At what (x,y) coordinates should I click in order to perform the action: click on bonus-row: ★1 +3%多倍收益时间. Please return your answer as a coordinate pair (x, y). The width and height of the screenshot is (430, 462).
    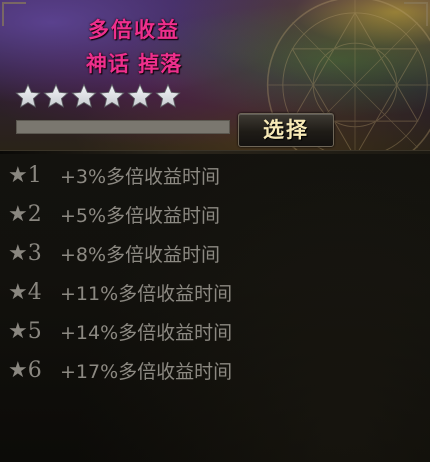
    Looking at the image, I should click on (114, 175).